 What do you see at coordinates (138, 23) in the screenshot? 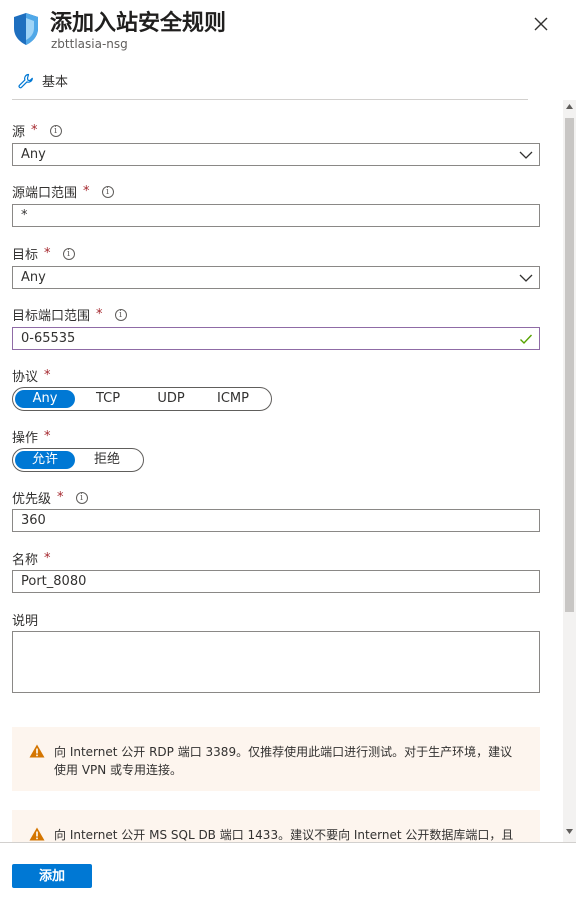
I see `page-title: 添加入站安全规则` at bounding box center [138, 23].